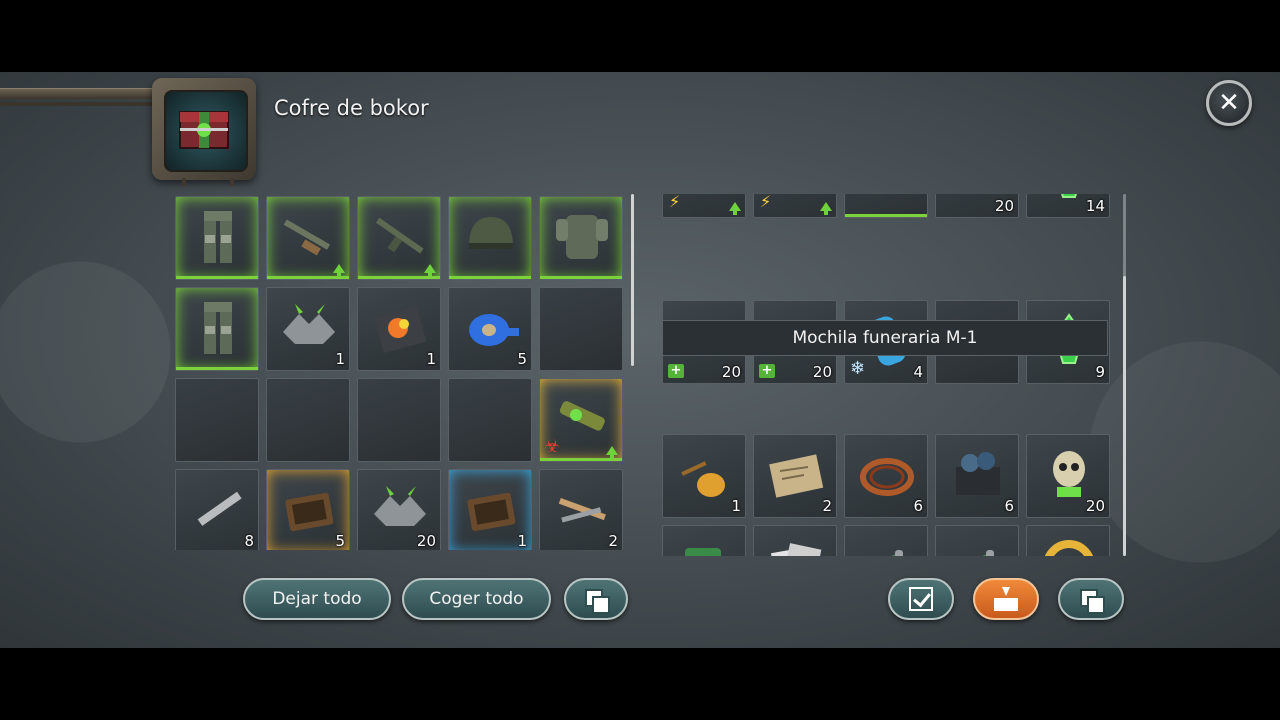 This screenshot has width=1280, height=720. I want to click on select-button, so click(921, 599).